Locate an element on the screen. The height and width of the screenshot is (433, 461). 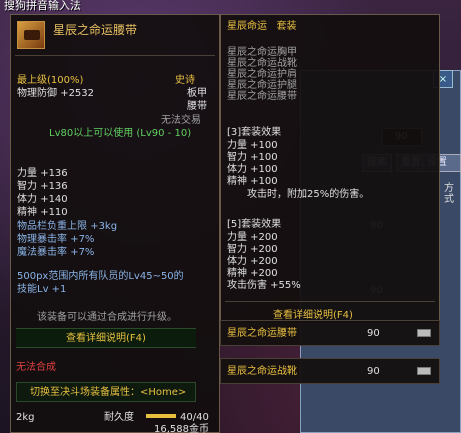
set-title: 星辰命运 套装 is located at coordinates (262, 26).